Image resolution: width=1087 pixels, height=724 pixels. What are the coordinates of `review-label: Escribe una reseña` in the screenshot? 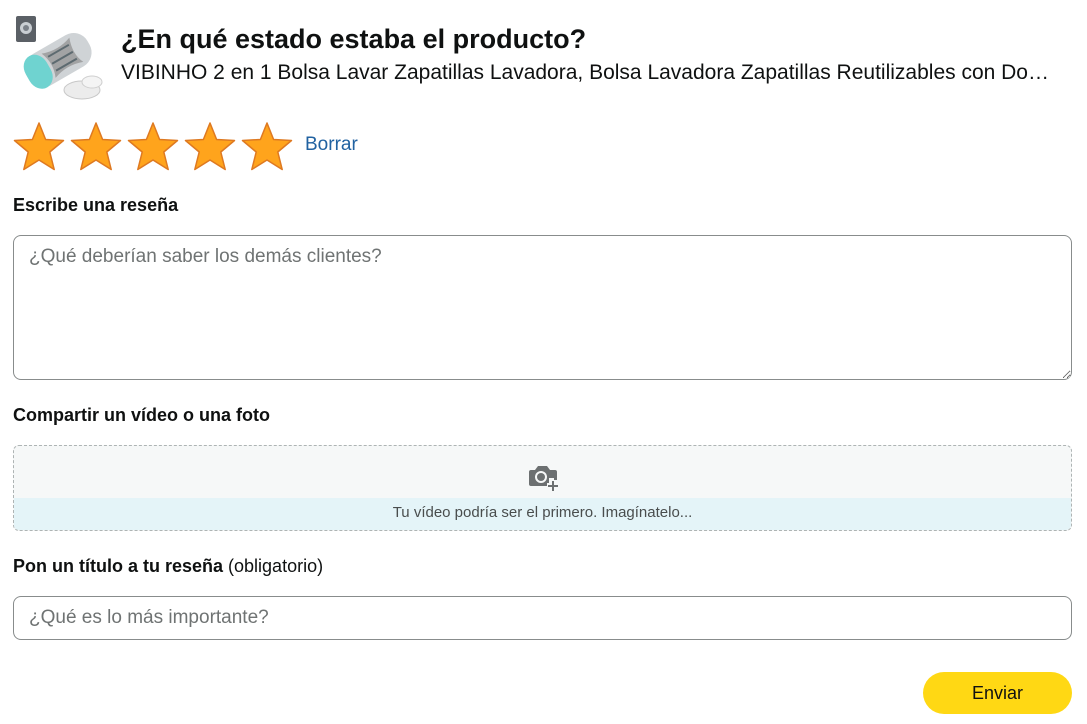 It's located at (96, 205).